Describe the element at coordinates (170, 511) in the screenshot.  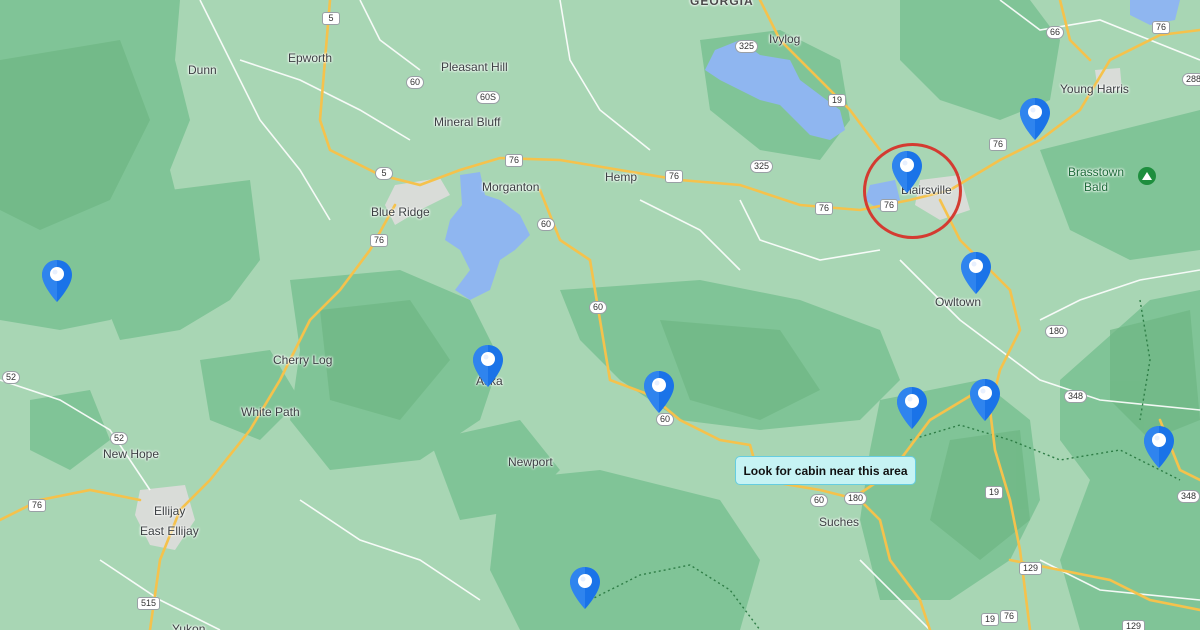
I see `place-label-ellijay: Ellijay` at that location.